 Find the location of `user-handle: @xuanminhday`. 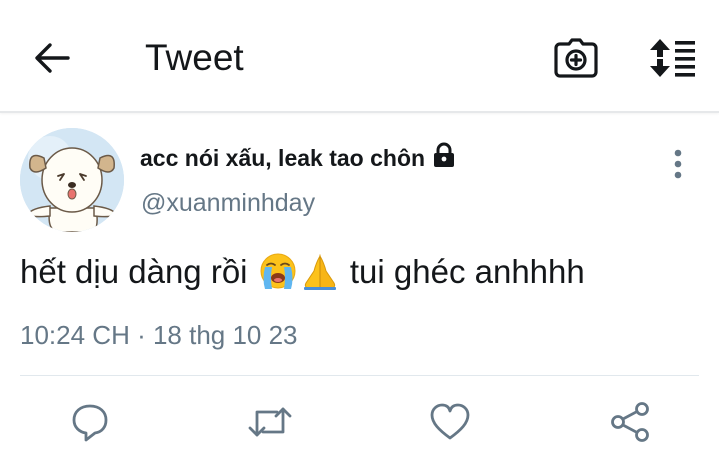

user-handle: @xuanminhday is located at coordinates (228, 203).